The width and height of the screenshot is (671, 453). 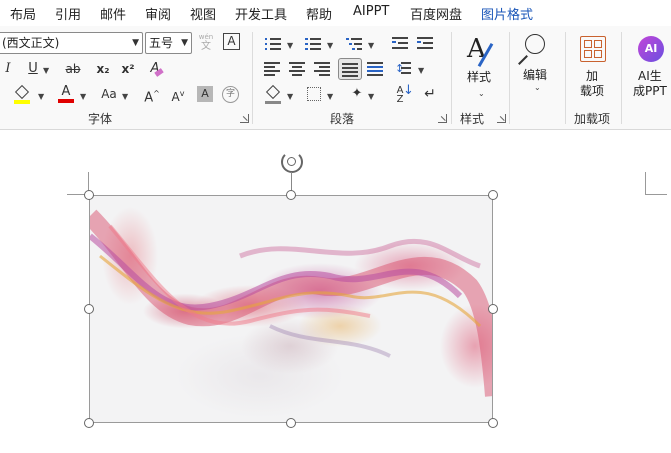 I want to click on editing-button: 编辑 ⌄, so click(x=537, y=67).